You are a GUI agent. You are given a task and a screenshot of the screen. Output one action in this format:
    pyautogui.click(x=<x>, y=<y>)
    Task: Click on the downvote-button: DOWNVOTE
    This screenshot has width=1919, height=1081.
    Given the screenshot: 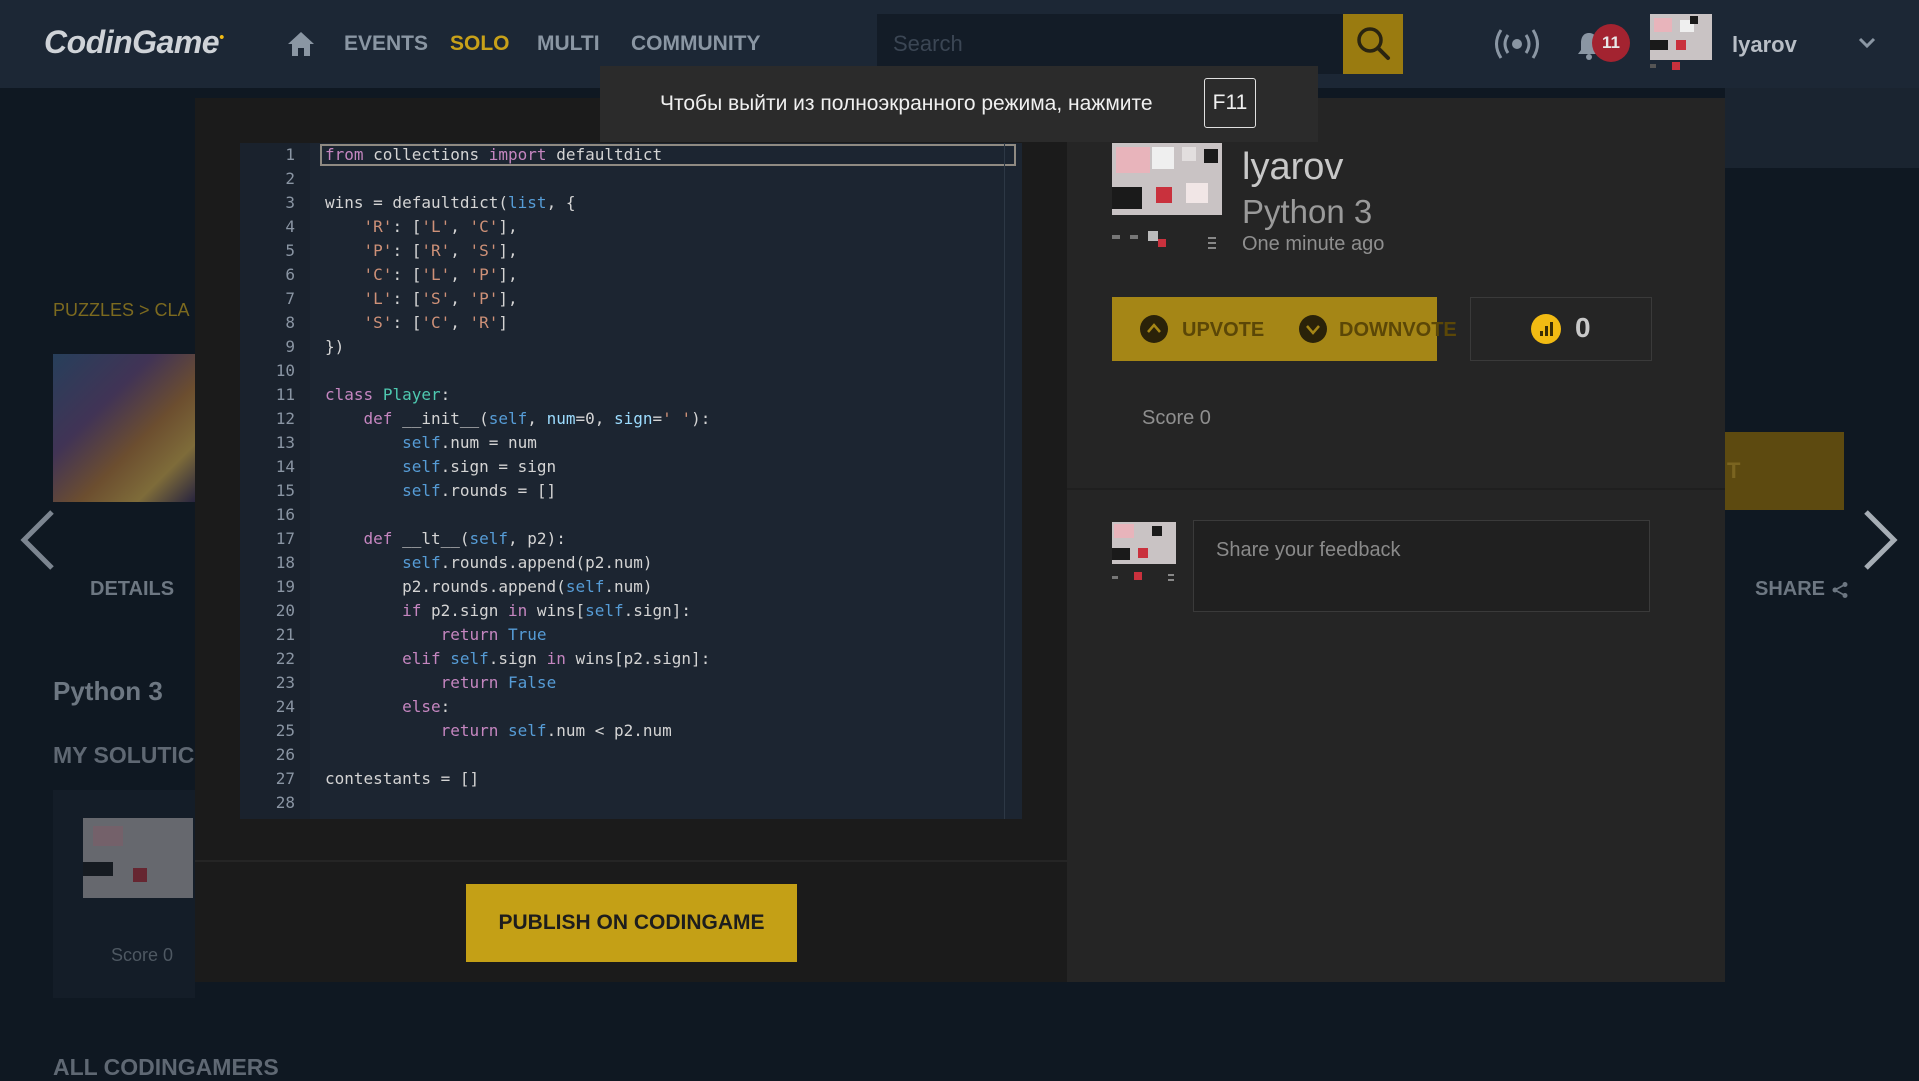 What is the action you would take?
    pyautogui.click(x=1374, y=329)
    